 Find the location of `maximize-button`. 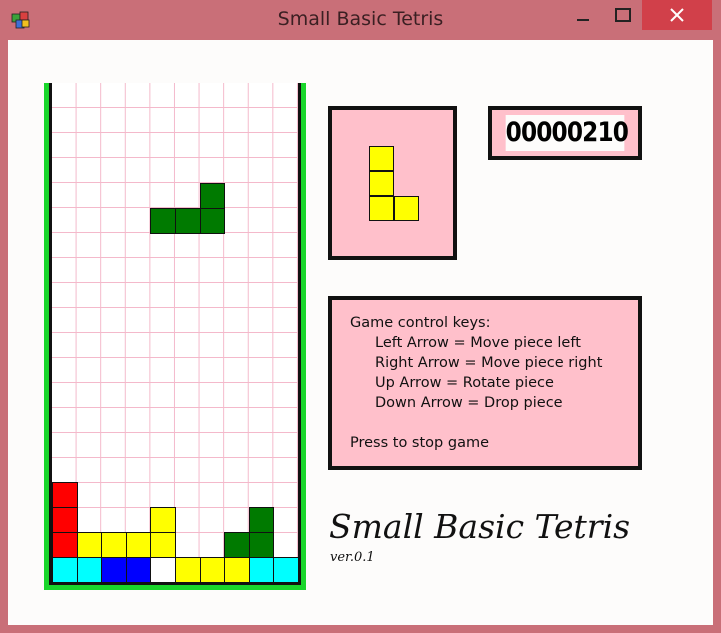

maximize-button is located at coordinates (623, 15).